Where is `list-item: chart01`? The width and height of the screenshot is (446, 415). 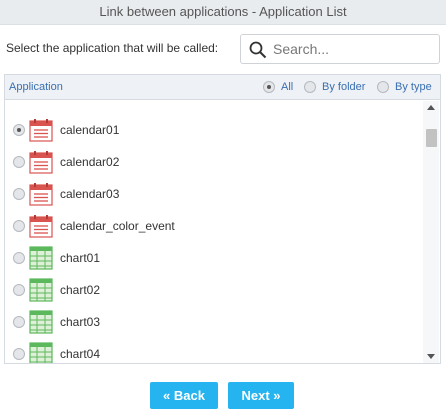 list-item: chart01 is located at coordinates (214, 258).